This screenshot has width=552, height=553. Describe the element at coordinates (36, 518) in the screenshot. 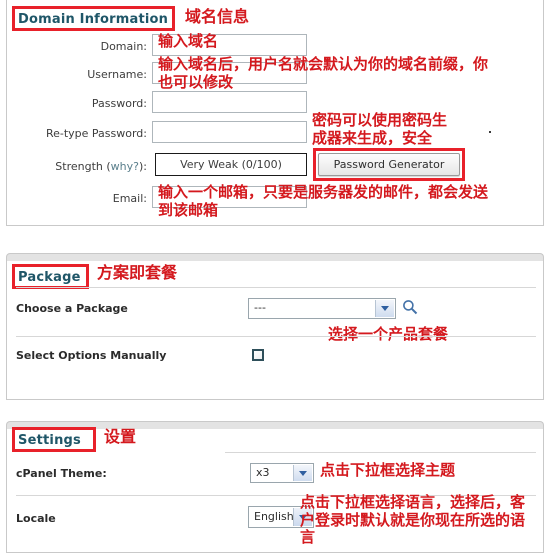

I see `locale-label: Locale` at that location.